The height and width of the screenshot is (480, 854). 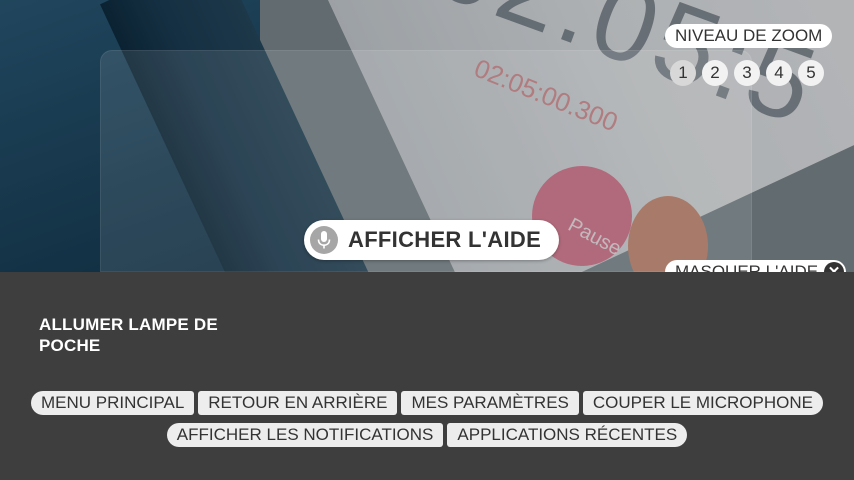 I want to click on show-help-button: AFFICHER L'AIDE, so click(x=432, y=240).